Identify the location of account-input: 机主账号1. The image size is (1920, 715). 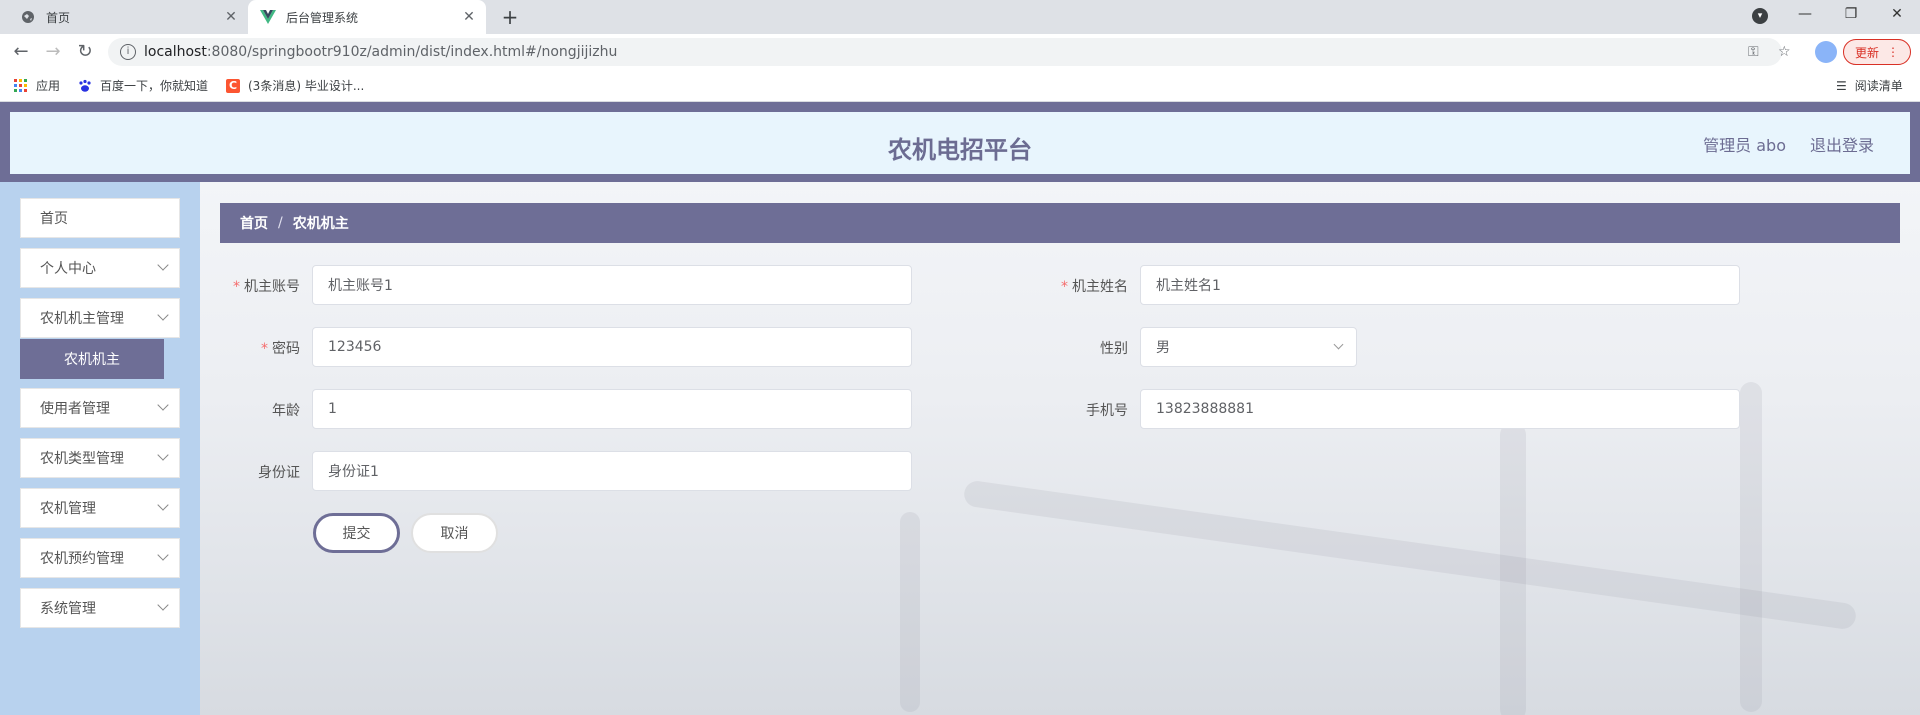
(612, 285).